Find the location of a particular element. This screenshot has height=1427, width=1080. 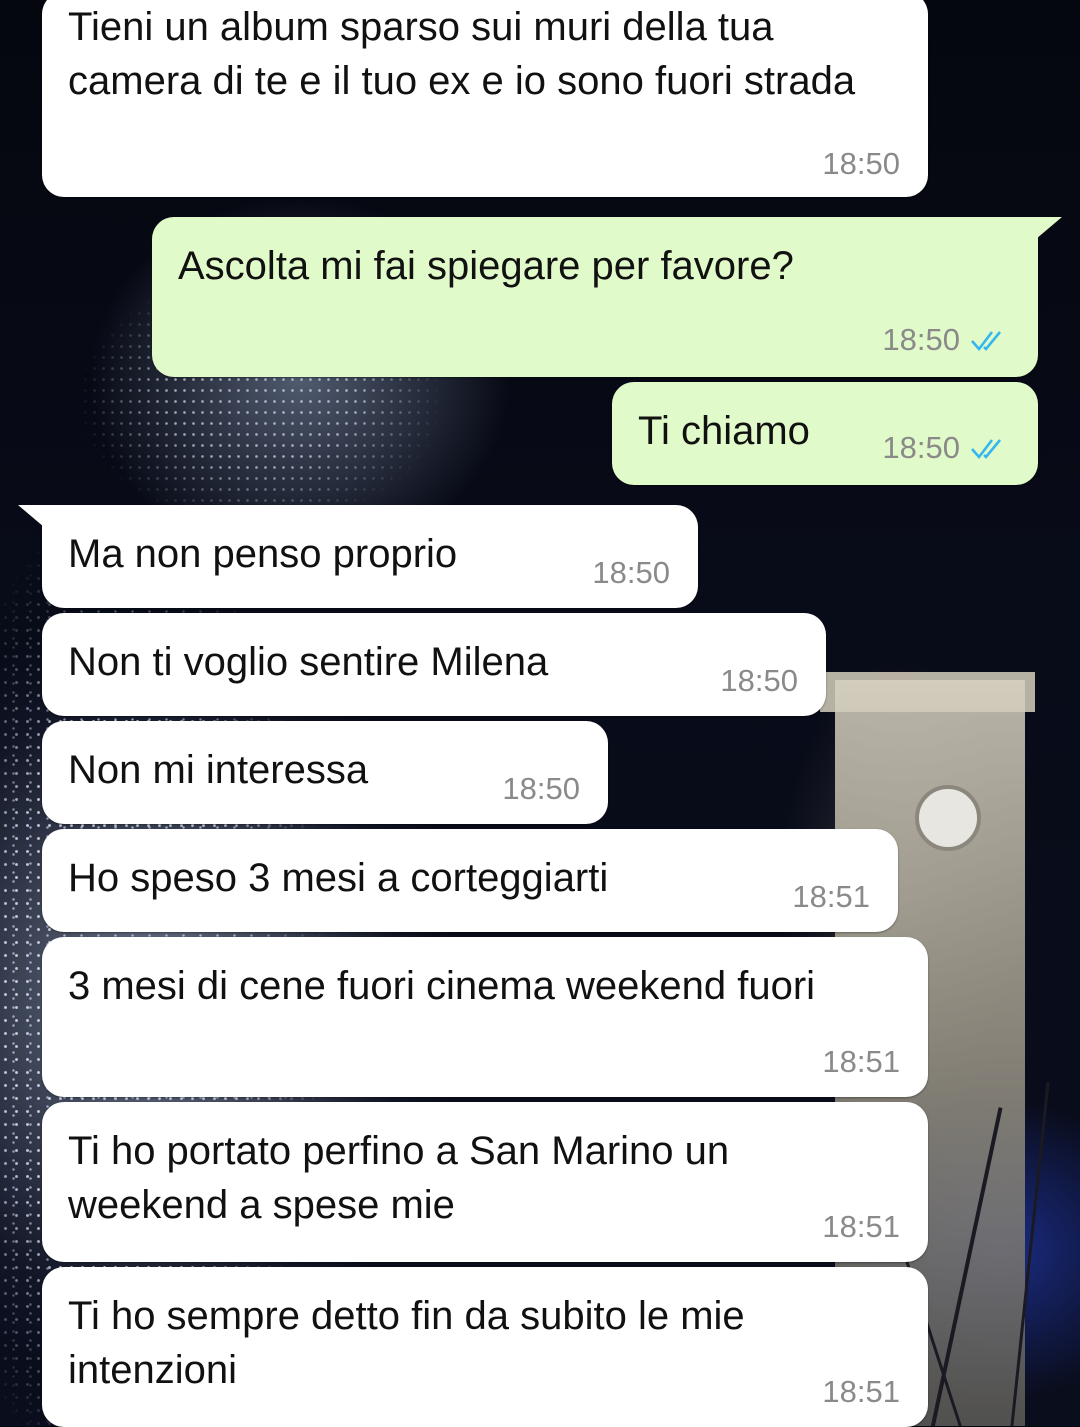

outgoing-message: Ti chiamo 18:50 is located at coordinates (825, 433).